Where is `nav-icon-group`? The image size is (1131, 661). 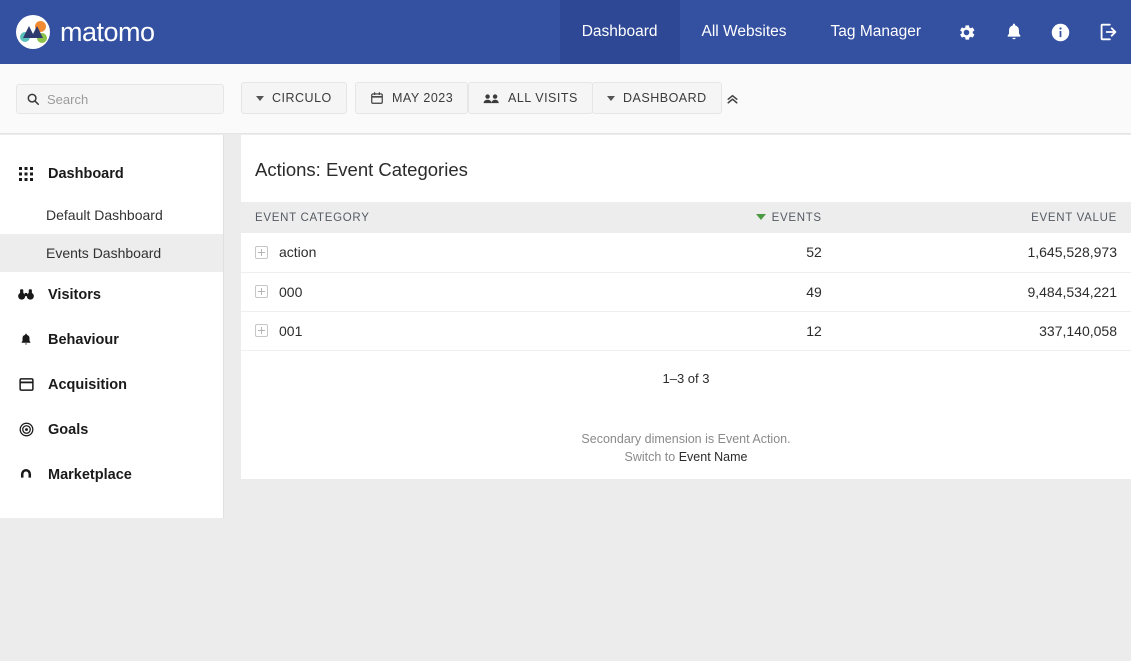
nav-icon-group is located at coordinates (1037, 32).